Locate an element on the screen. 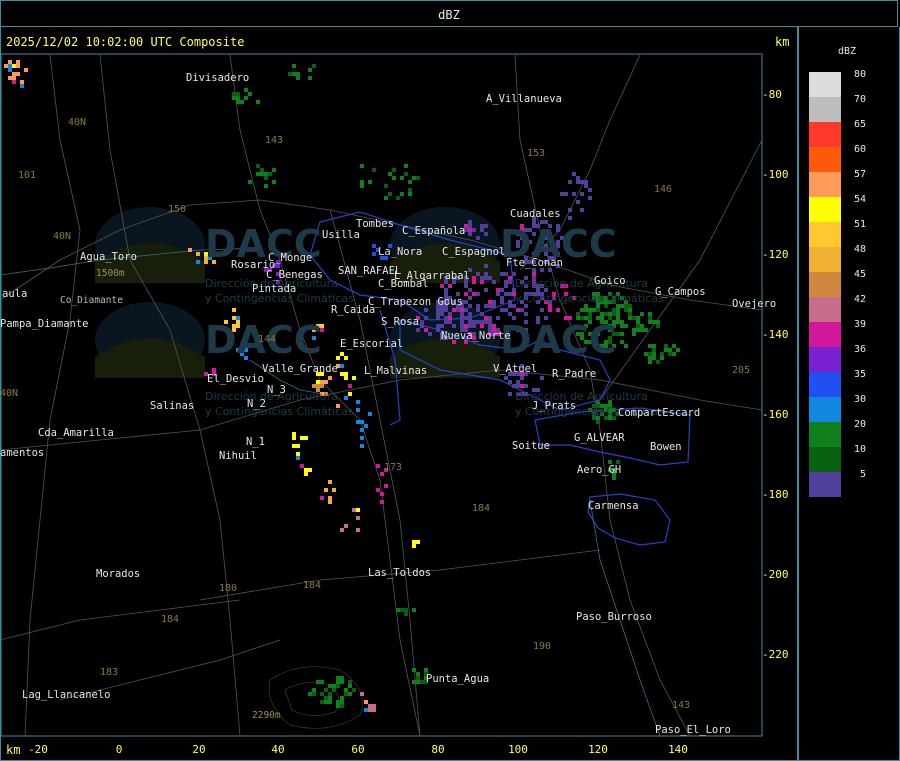  place-label: Co_Diamante is located at coordinates (91, 300).